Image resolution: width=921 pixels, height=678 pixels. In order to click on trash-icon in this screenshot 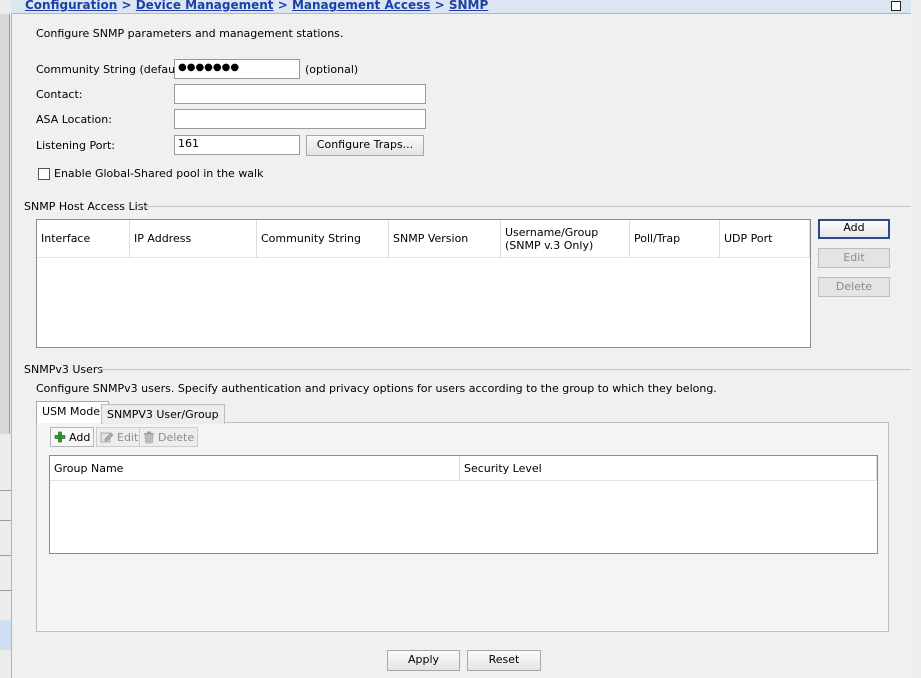, I will do `click(149, 437)`.